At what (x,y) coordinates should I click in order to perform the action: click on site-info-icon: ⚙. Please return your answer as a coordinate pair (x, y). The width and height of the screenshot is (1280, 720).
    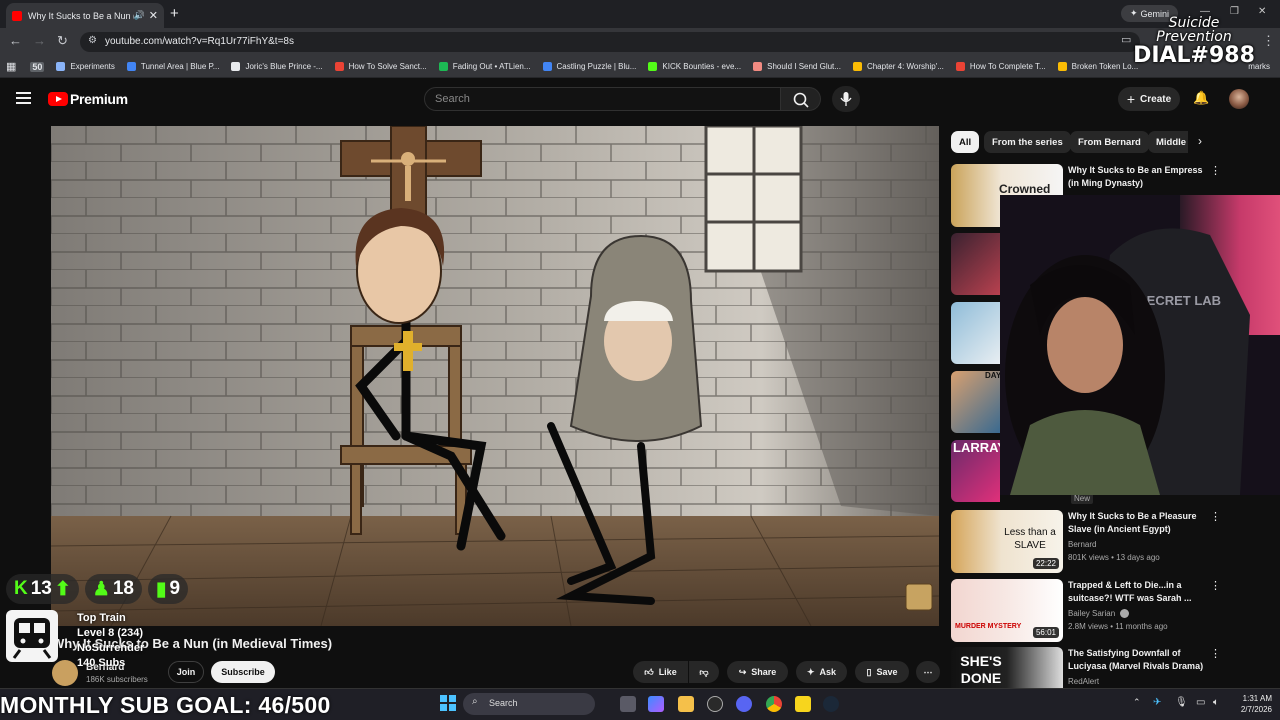
    Looking at the image, I should click on (92, 40).